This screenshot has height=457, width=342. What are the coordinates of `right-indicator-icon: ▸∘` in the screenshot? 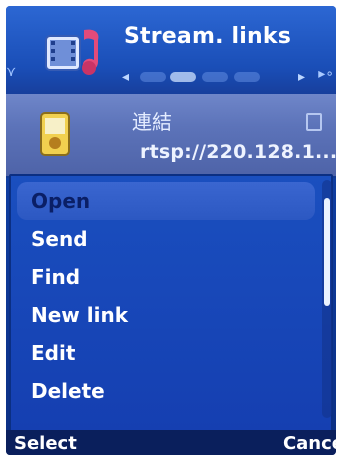 It's located at (326, 74).